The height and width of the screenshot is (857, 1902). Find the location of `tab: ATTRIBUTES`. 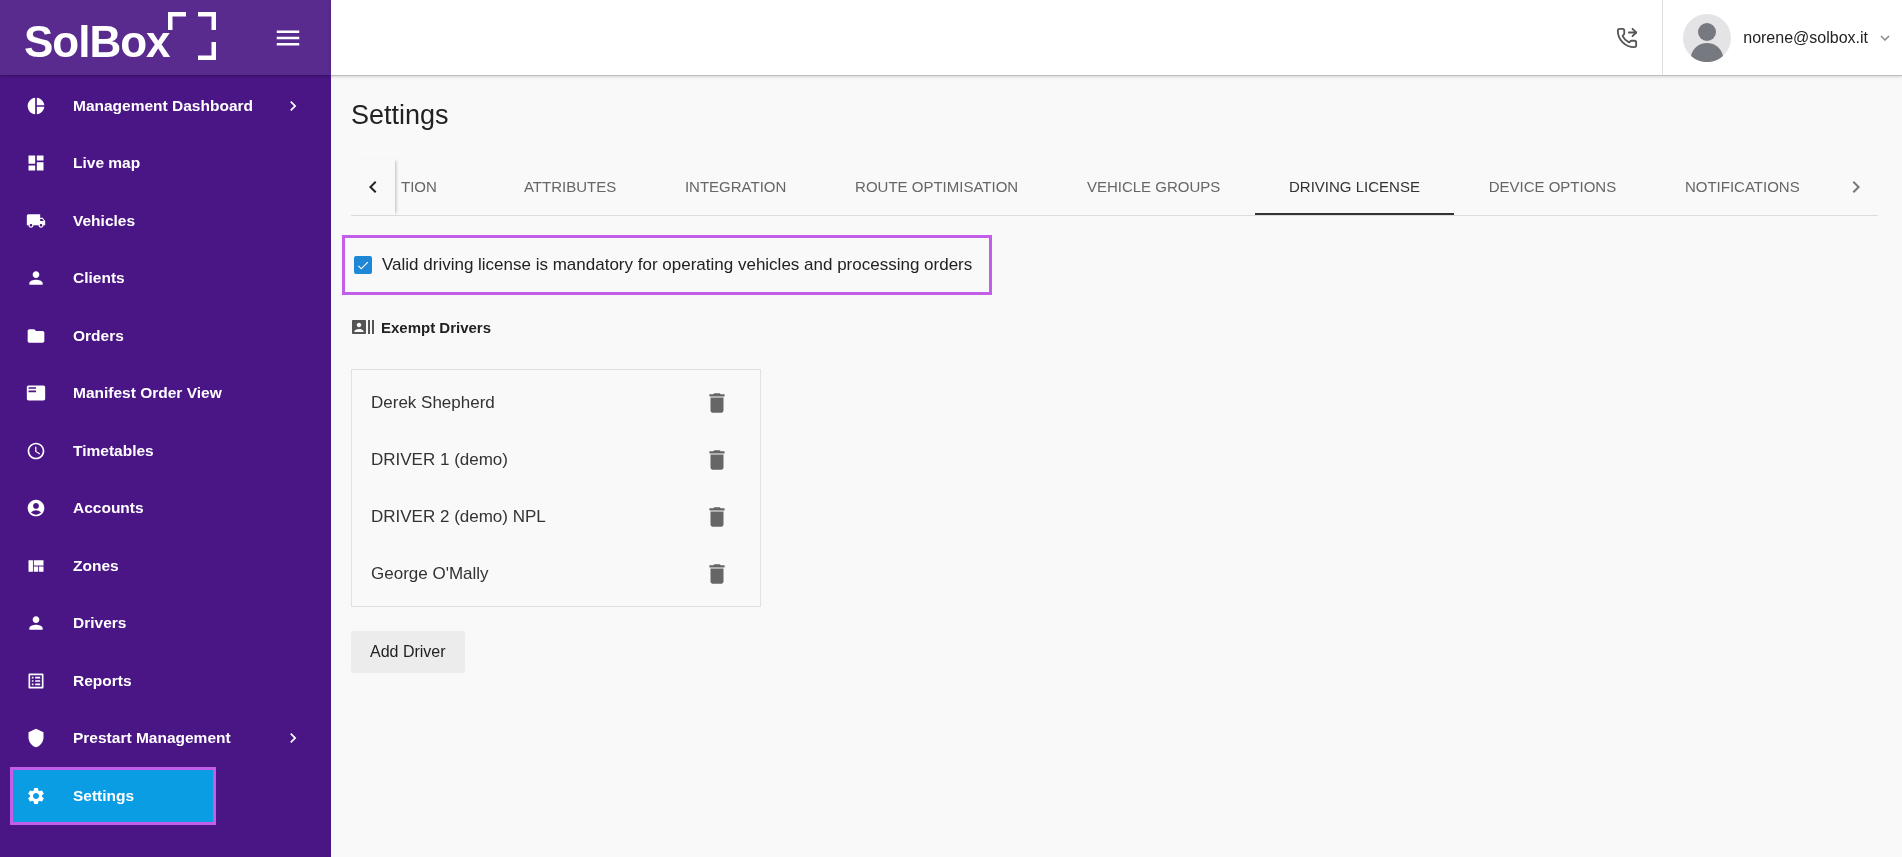

tab: ATTRIBUTES is located at coordinates (570, 187).